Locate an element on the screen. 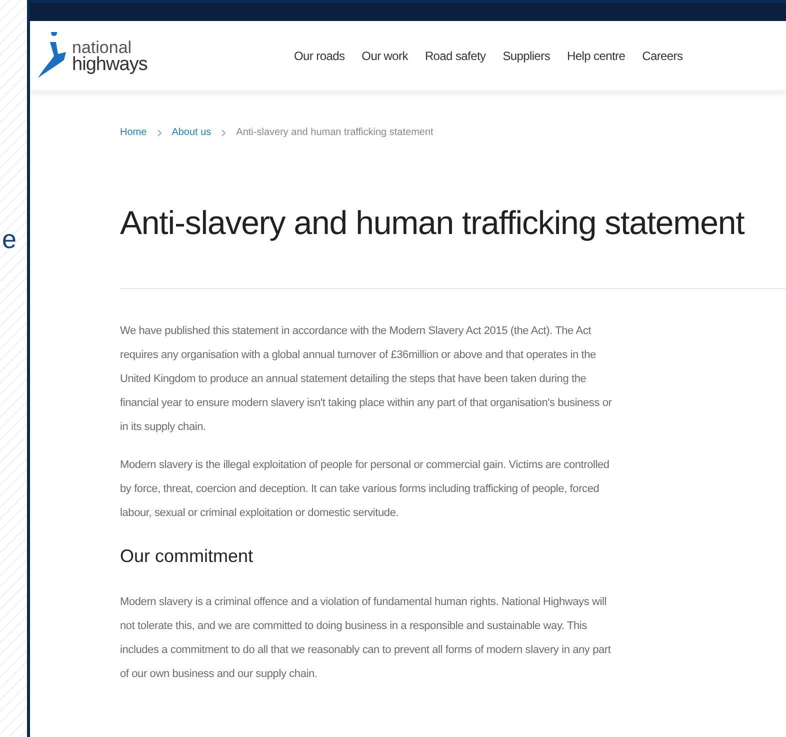 The height and width of the screenshot is (737, 786). breadcrumb-link: Home is located at coordinates (133, 132).